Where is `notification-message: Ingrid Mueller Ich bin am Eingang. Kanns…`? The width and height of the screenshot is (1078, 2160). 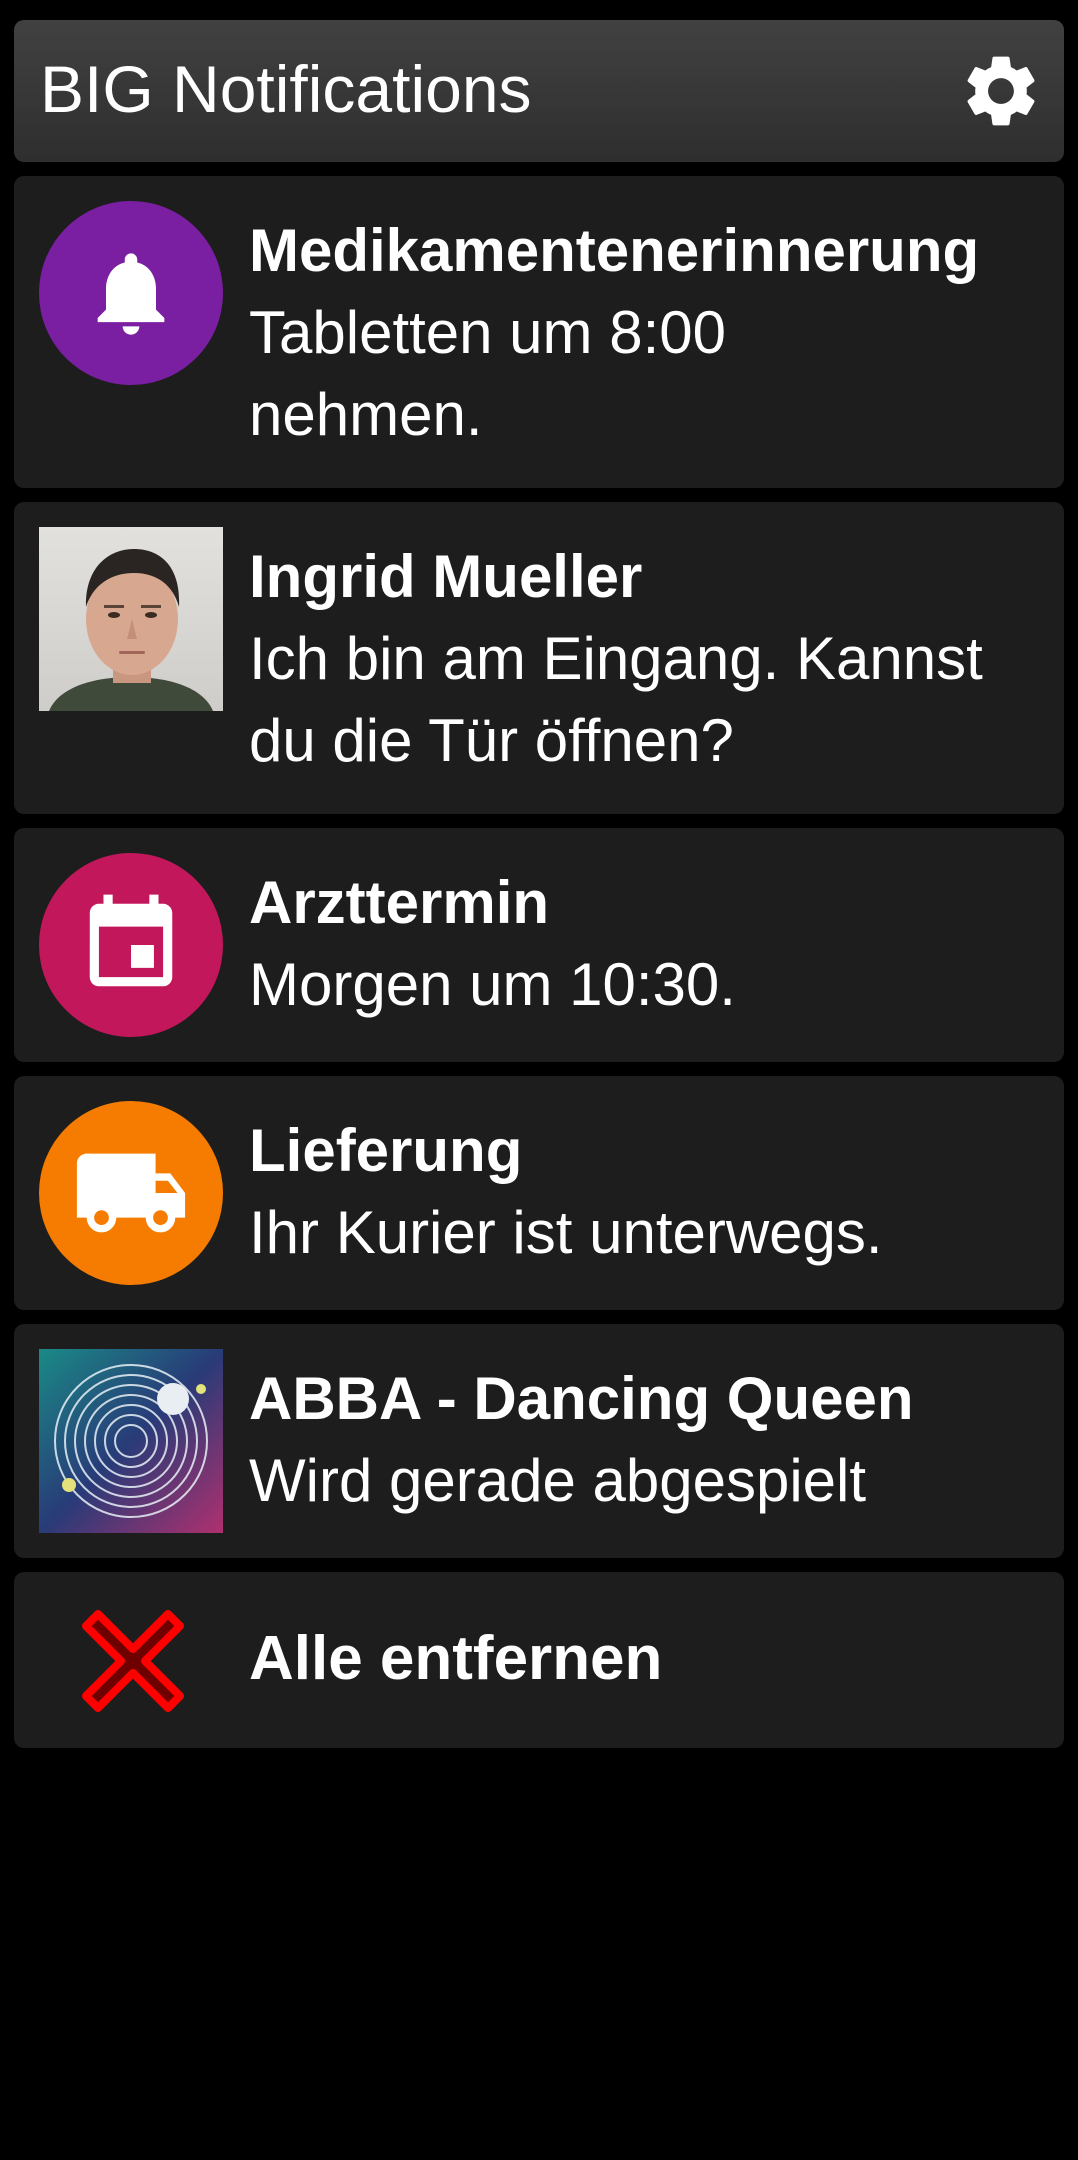
notification-message: Ingrid Mueller Ich bin am Eingang. Kanns… is located at coordinates (539, 658).